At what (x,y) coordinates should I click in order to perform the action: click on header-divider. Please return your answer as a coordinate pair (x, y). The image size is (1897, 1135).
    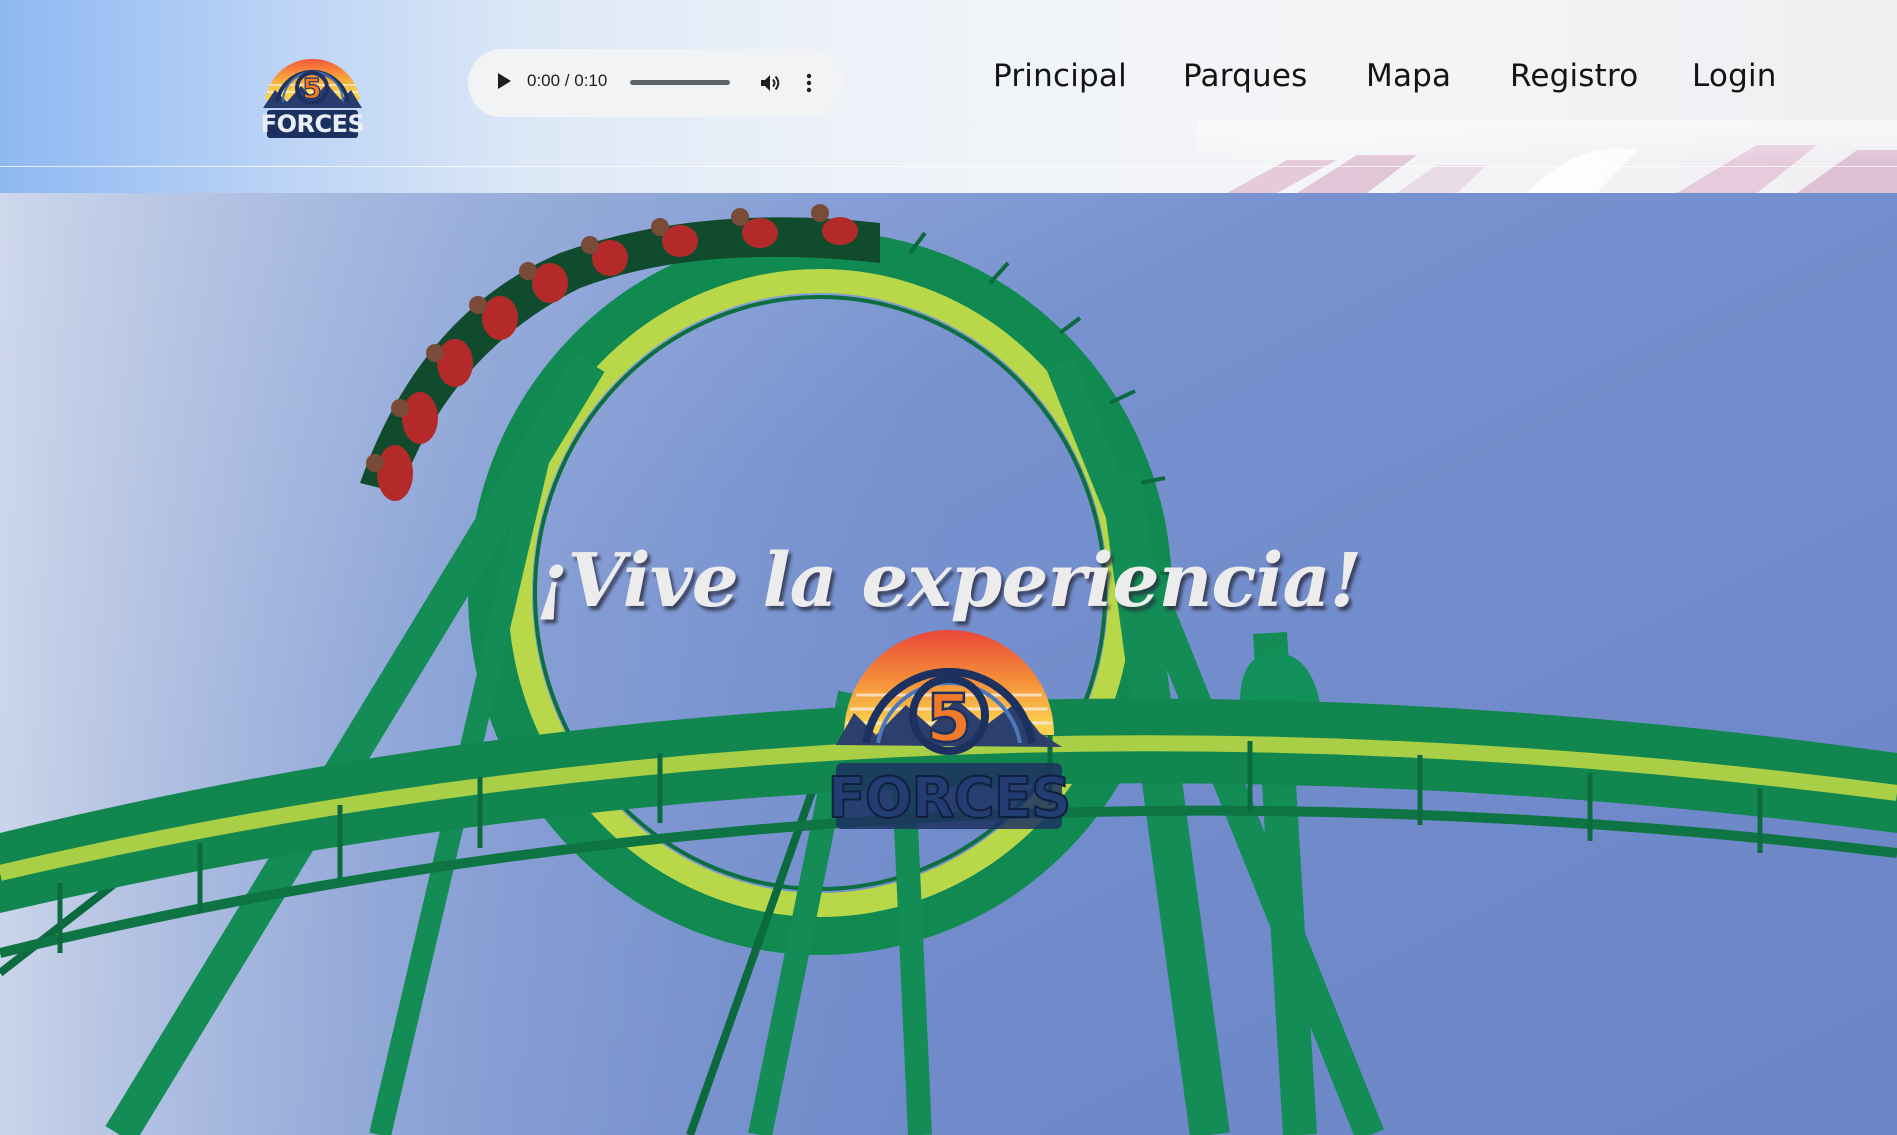
    Looking at the image, I should click on (948, 166).